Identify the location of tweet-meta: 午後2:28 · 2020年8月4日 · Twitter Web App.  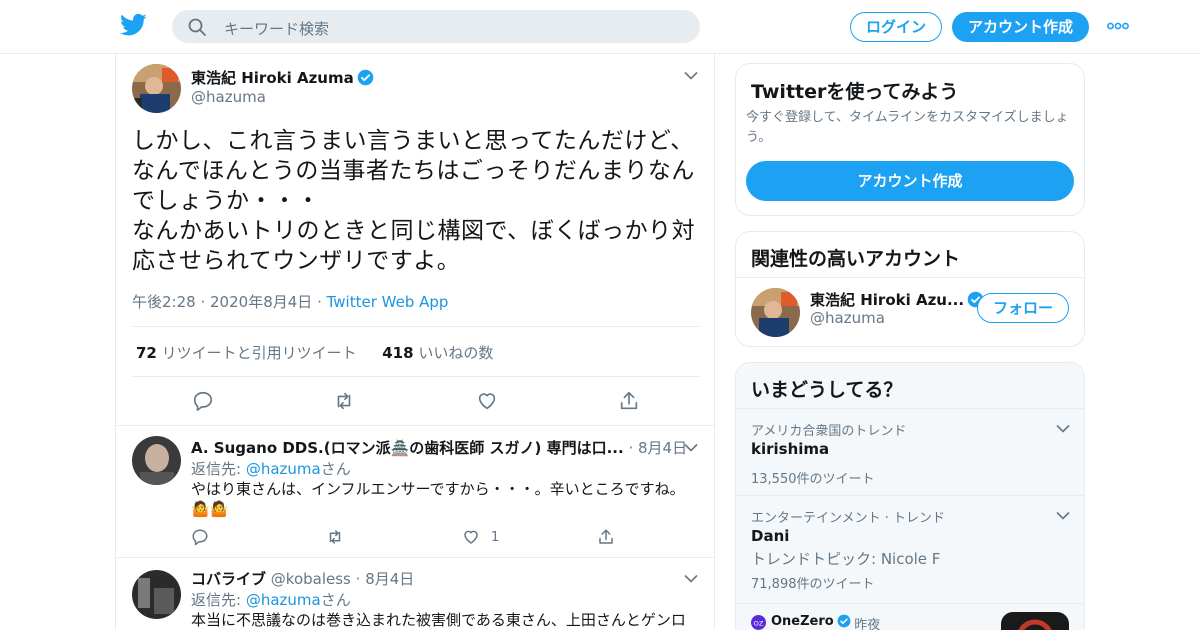
(290, 302).